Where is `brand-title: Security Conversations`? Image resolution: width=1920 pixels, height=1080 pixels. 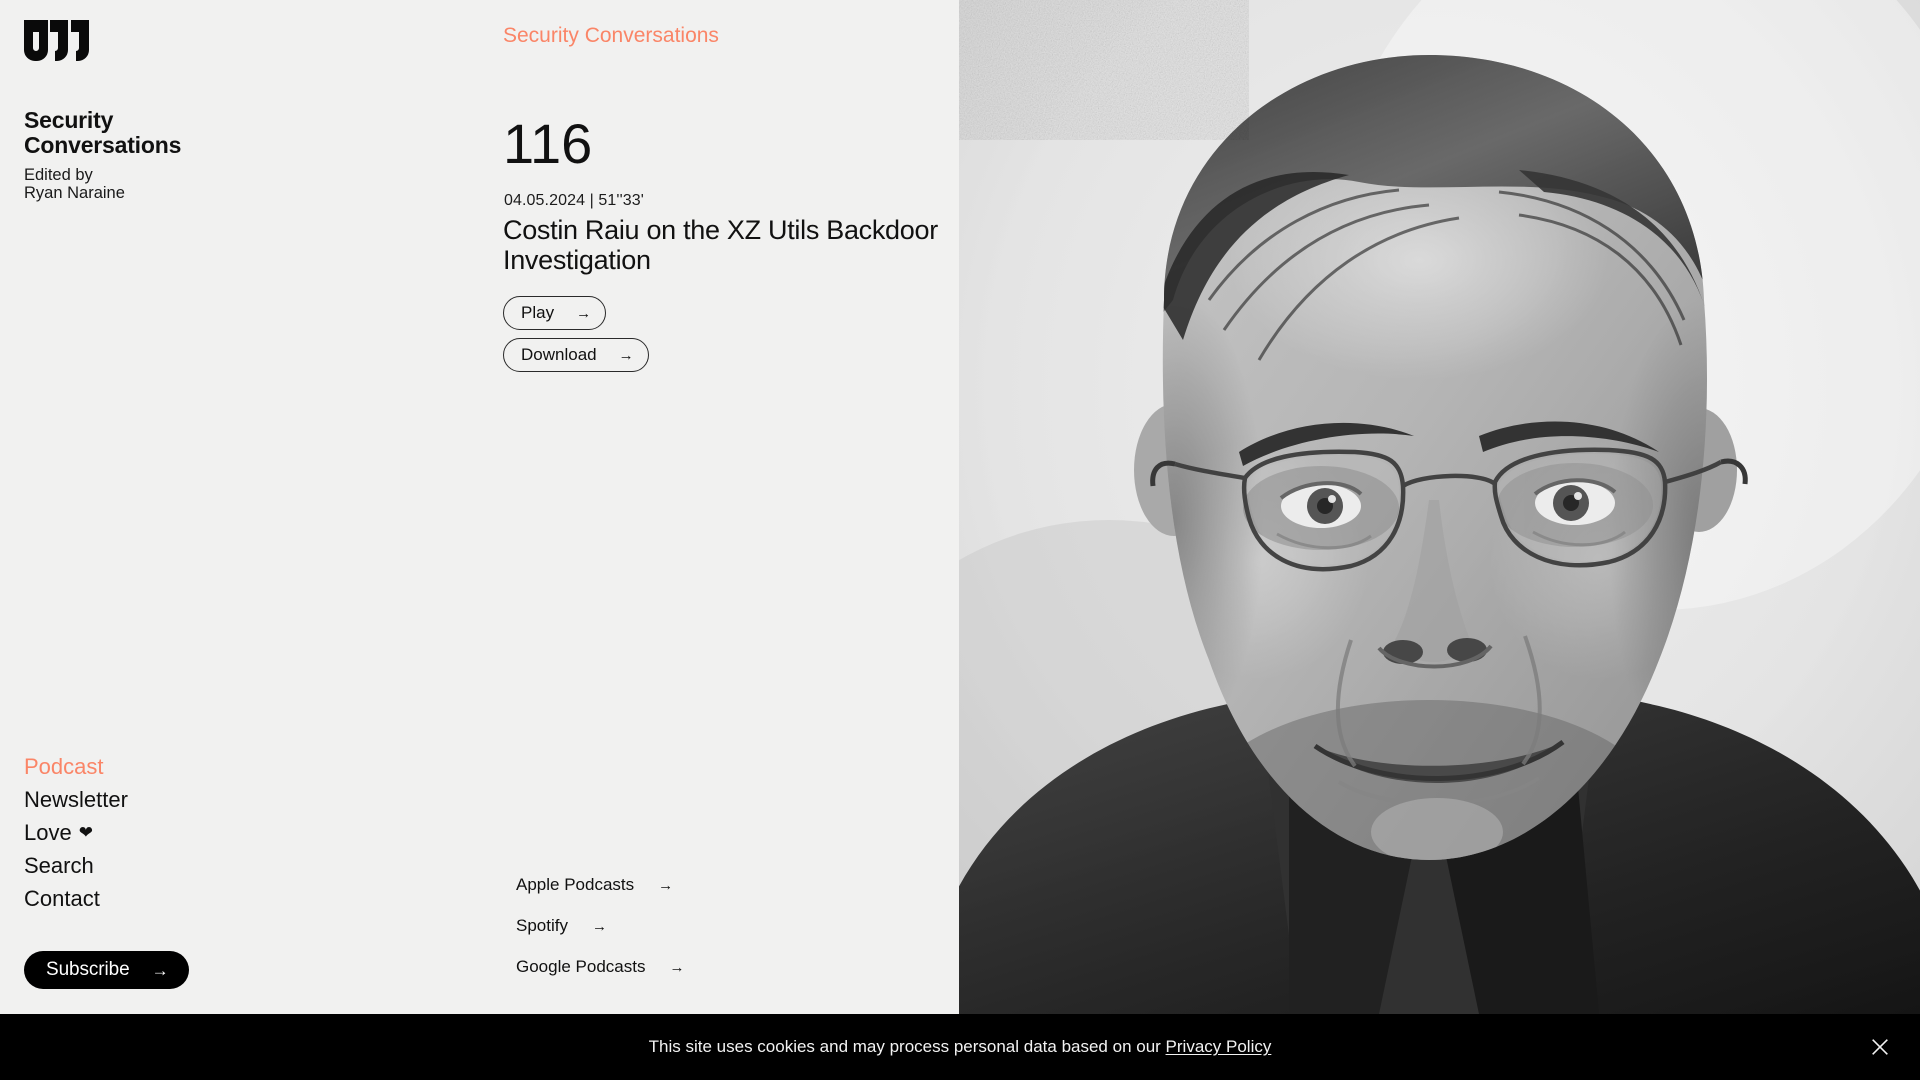
brand-title: Security Conversations is located at coordinates (103, 132).